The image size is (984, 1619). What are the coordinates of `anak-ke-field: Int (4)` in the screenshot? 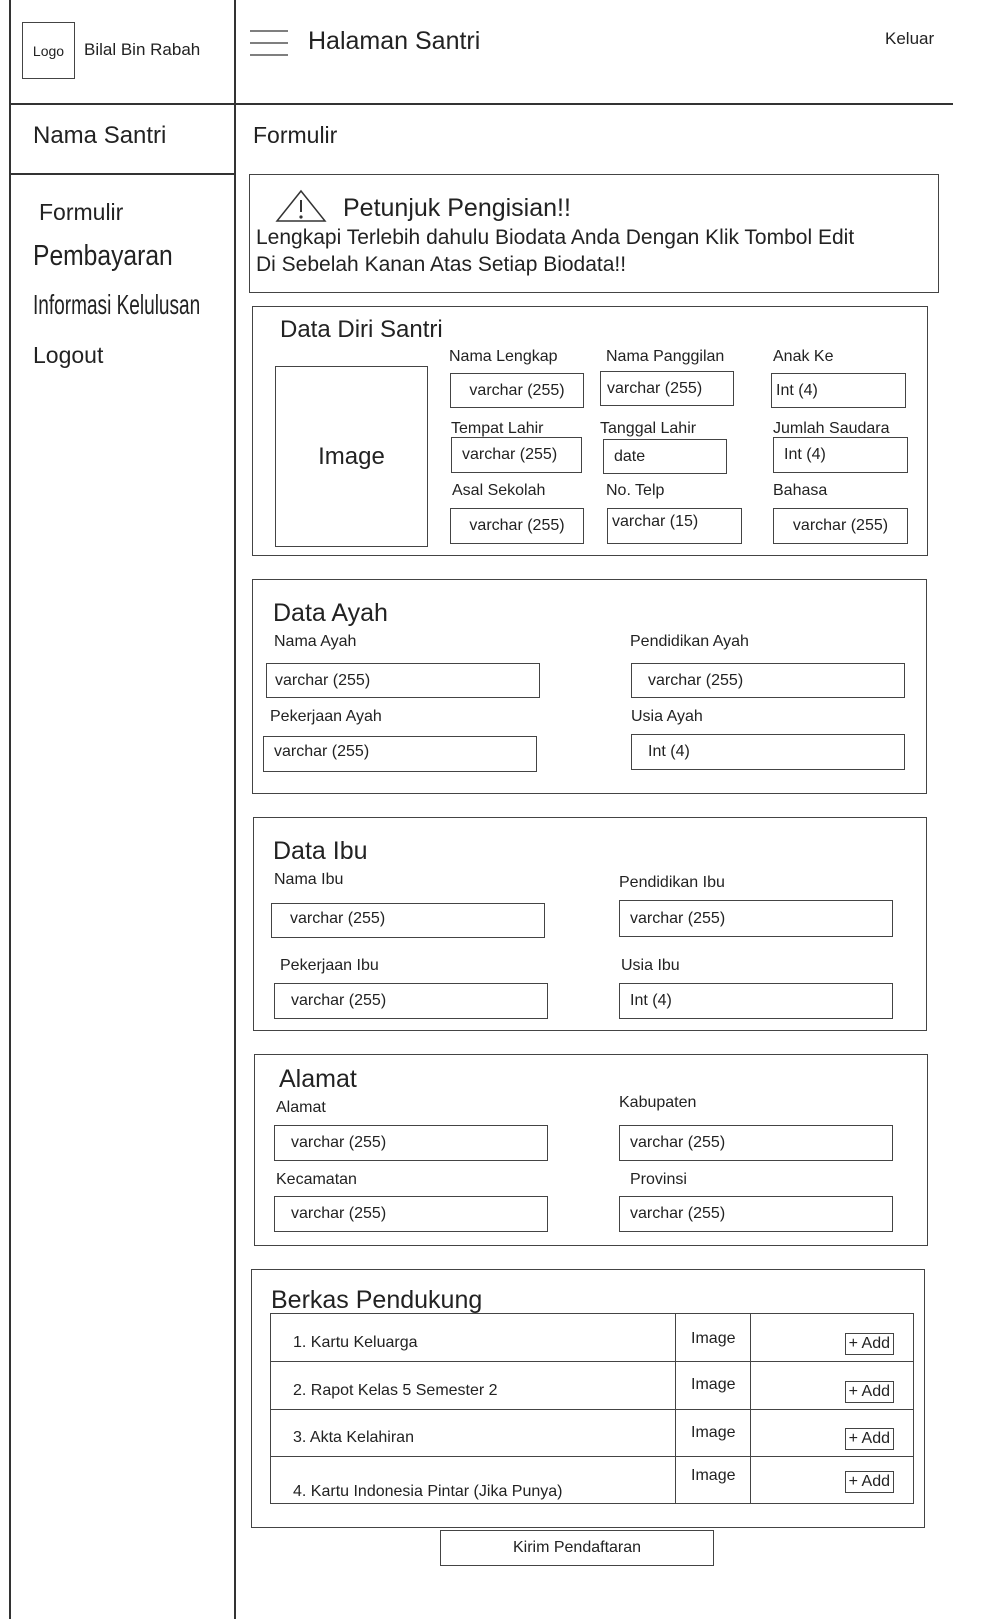 It's located at (838, 390).